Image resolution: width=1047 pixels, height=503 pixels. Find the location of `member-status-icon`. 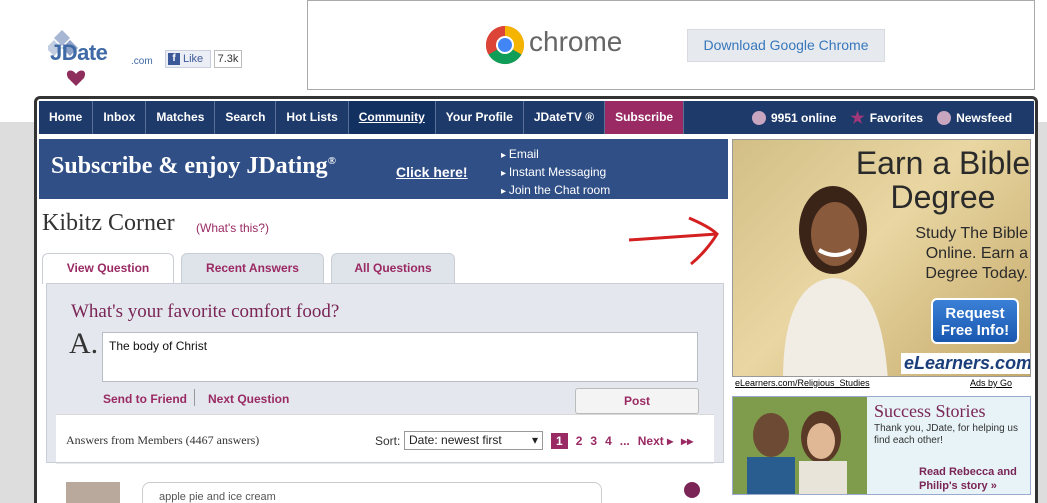

member-status-icon is located at coordinates (692, 490).